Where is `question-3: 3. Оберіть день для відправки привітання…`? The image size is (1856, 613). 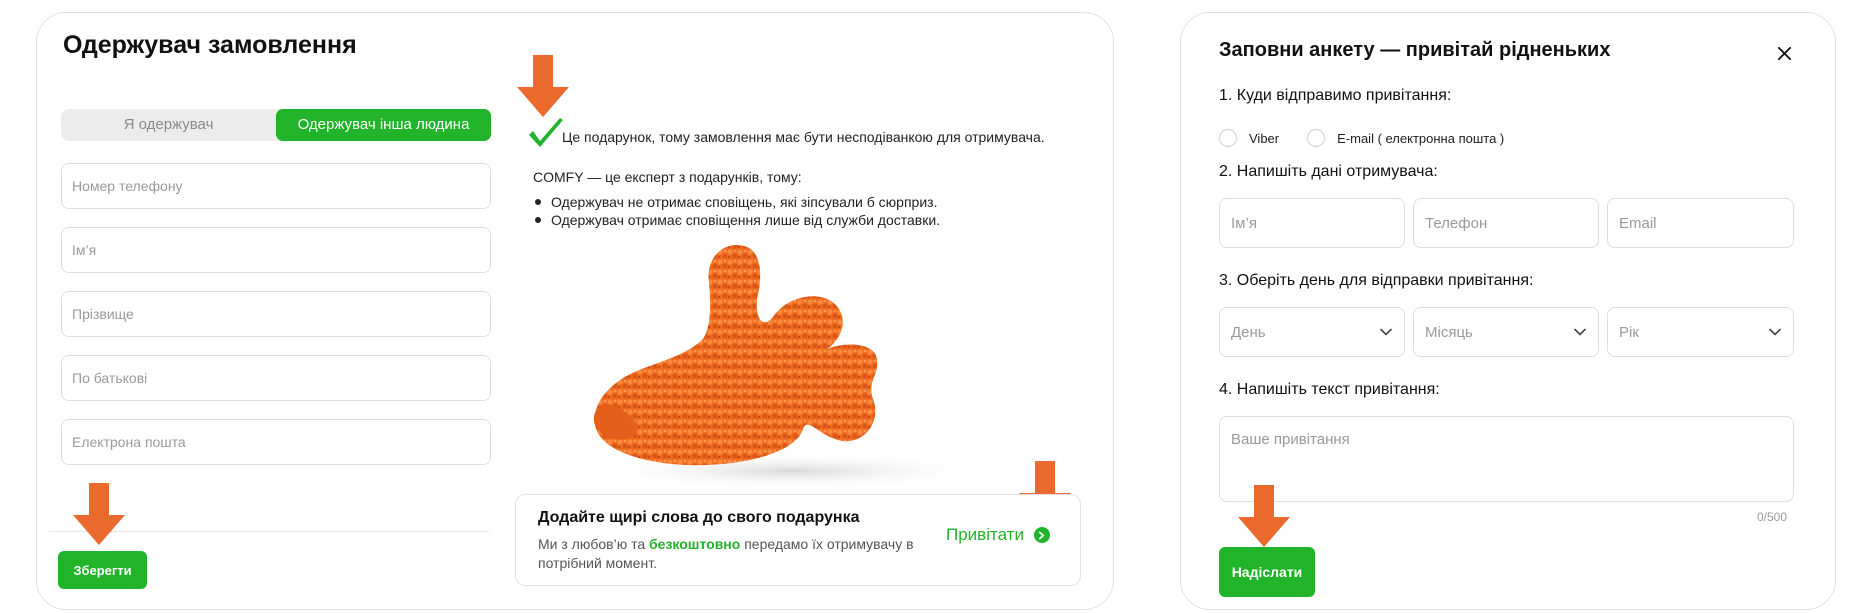 question-3: 3. Оберіть день для відправки привітання… is located at coordinates (1376, 280).